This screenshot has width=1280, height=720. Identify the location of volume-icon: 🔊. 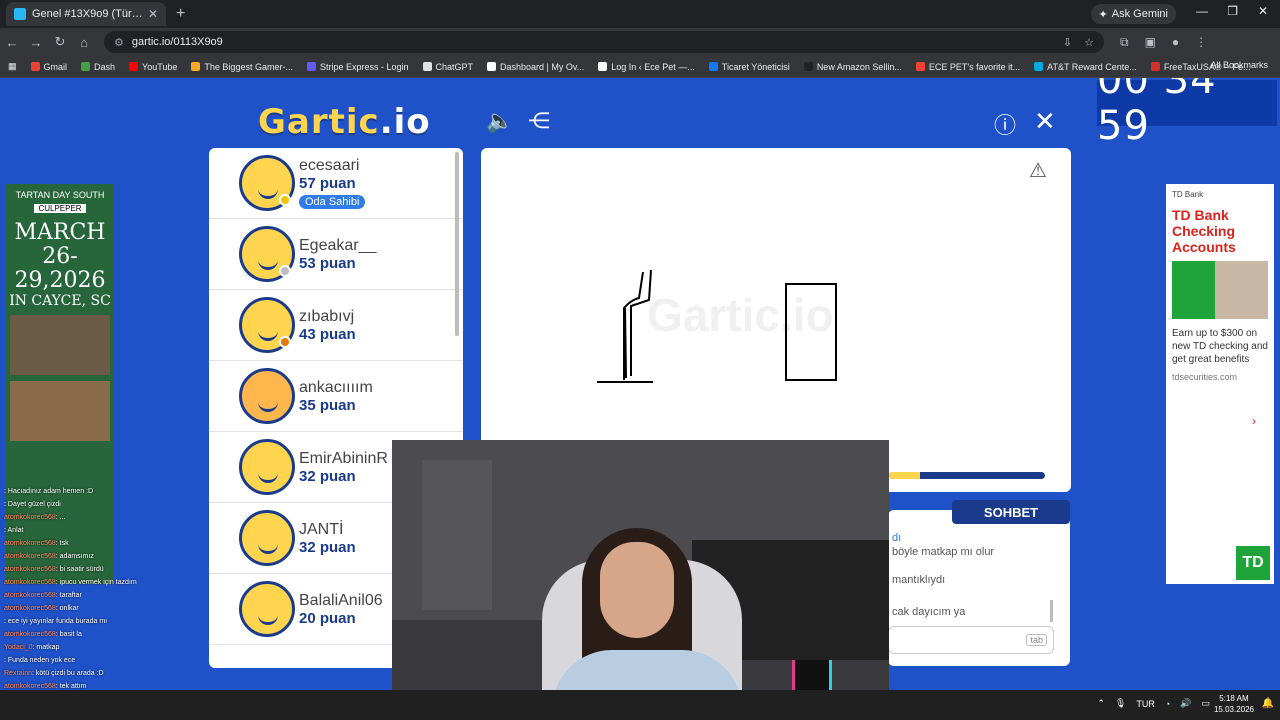
(1185, 703).